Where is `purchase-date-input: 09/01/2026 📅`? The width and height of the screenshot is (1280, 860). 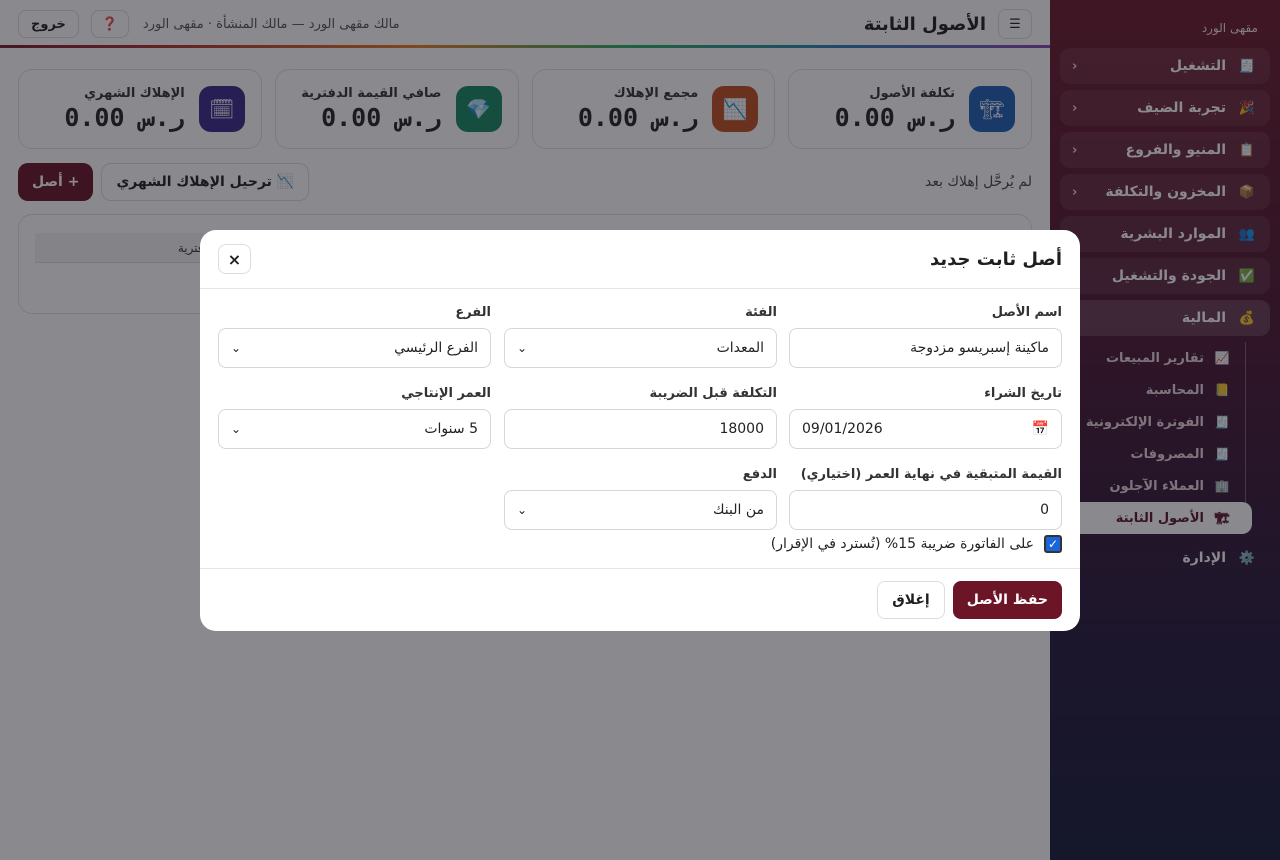 purchase-date-input: 09/01/2026 📅 is located at coordinates (925, 429).